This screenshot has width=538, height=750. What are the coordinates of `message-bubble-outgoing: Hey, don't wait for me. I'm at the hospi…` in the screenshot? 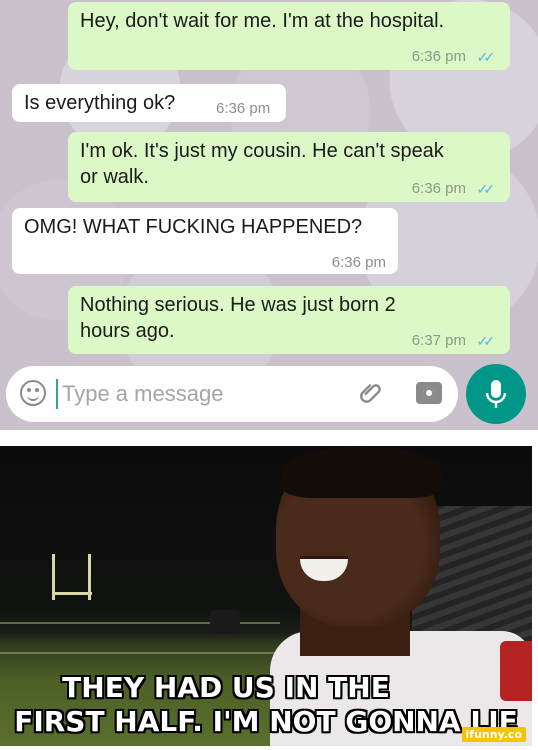 It's located at (289, 36).